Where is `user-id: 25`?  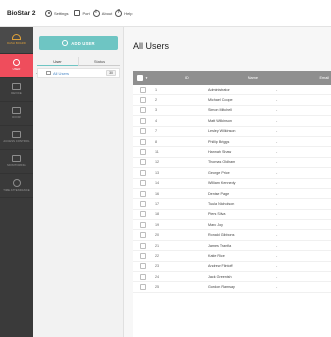 user-id: 25 is located at coordinates (157, 287).